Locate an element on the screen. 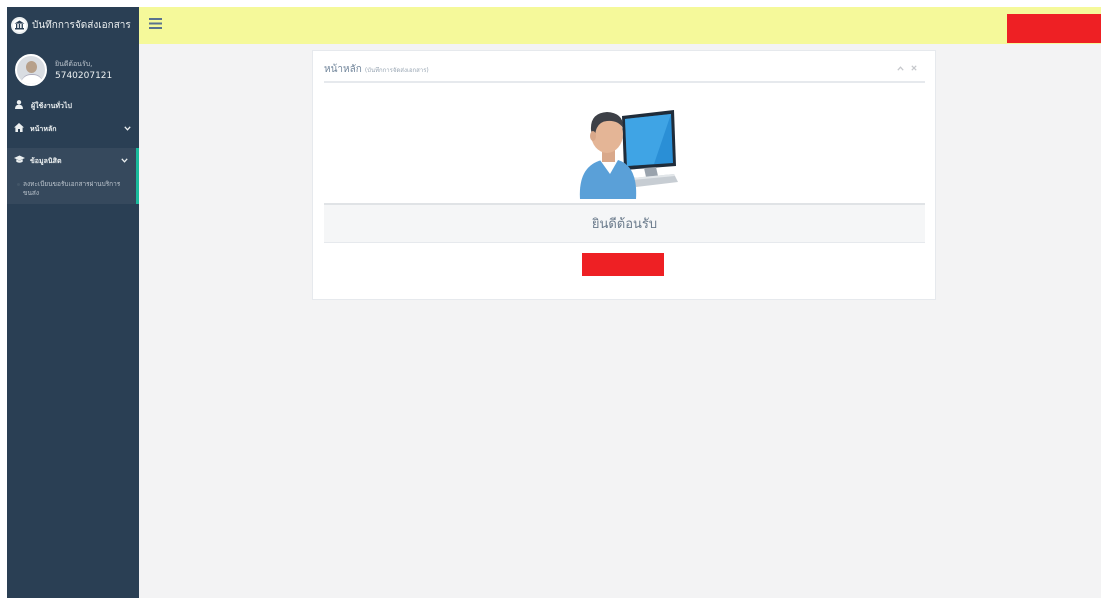 This screenshot has width=1101, height=598. app-title: บันทึกการจัดส่งเอกสาร is located at coordinates (81, 25).